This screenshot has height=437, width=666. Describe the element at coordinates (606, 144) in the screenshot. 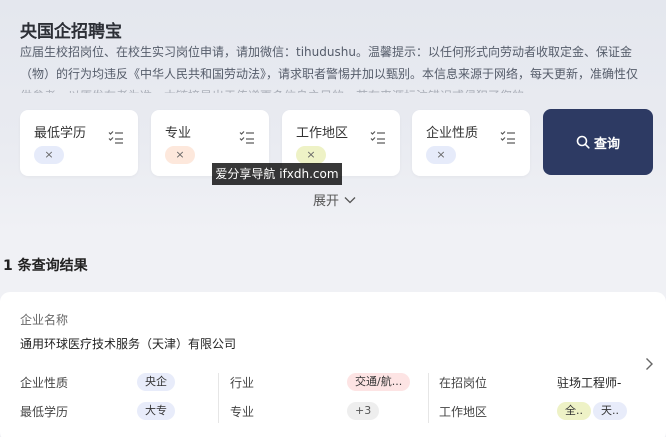

I see `search-button-label: 查询` at that location.